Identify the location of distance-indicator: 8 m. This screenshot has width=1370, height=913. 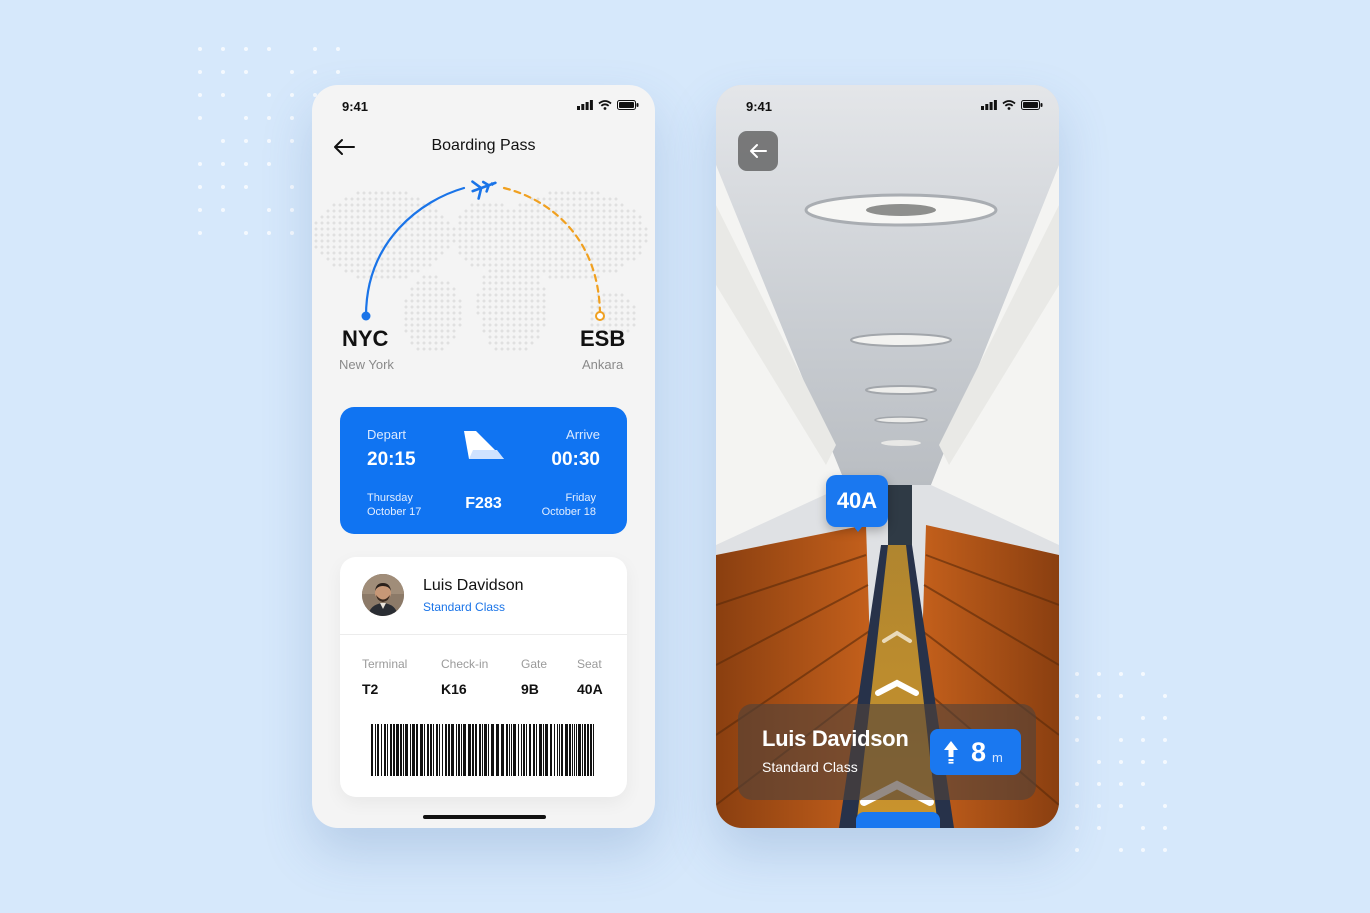
(975, 752).